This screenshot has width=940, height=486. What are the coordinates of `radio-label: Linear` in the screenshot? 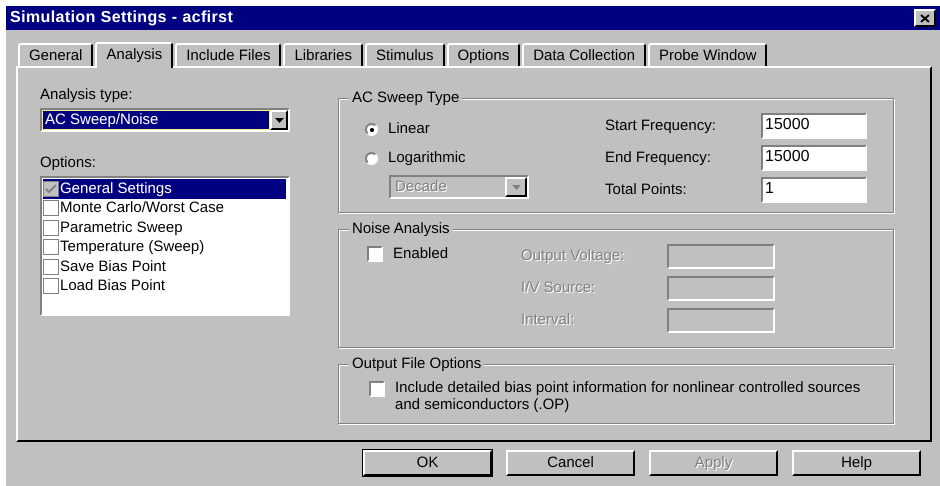 It's located at (409, 129).